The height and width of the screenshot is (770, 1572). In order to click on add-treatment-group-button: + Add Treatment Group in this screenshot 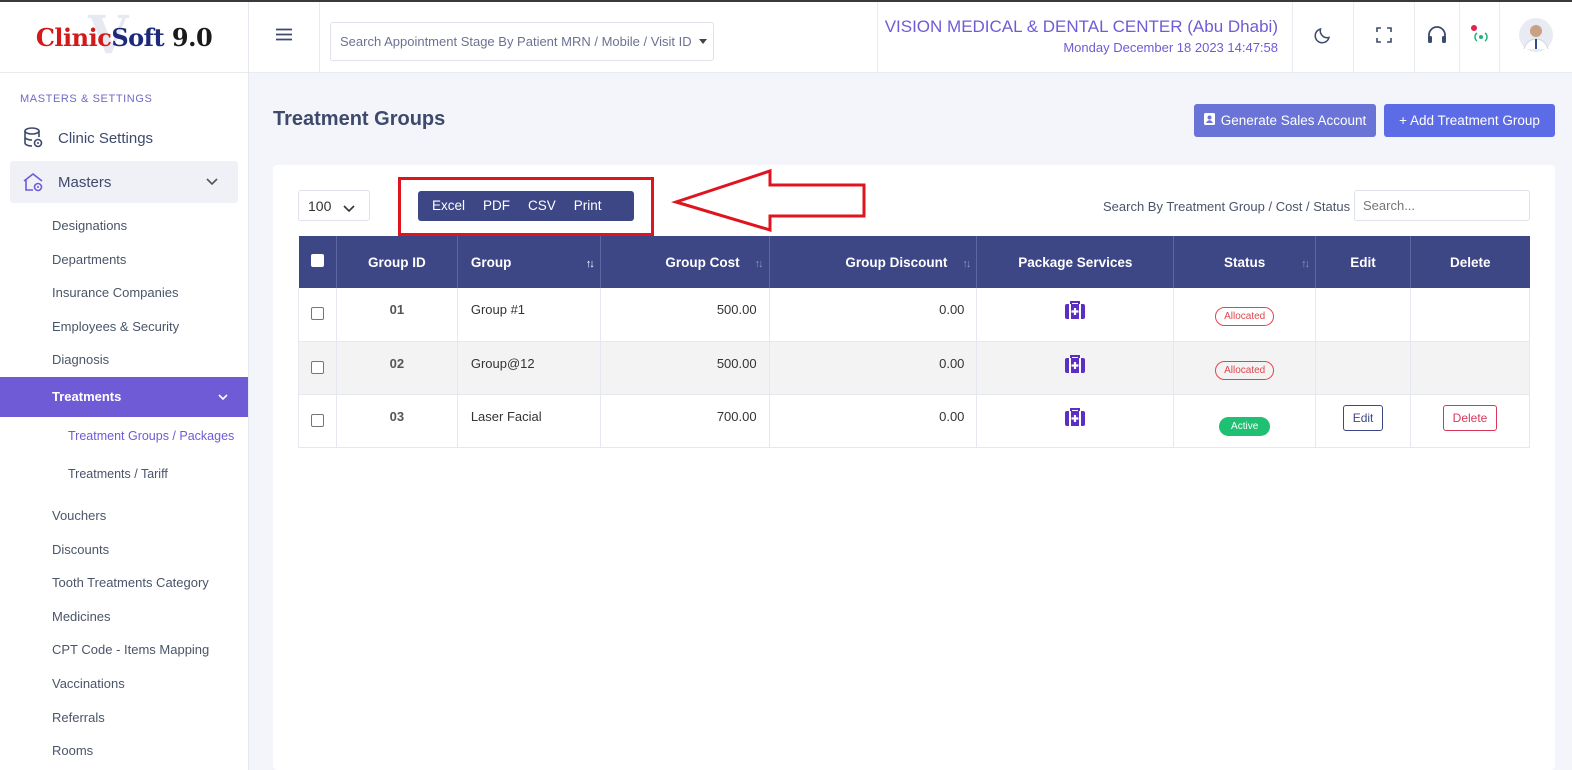, I will do `click(1469, 120)`.